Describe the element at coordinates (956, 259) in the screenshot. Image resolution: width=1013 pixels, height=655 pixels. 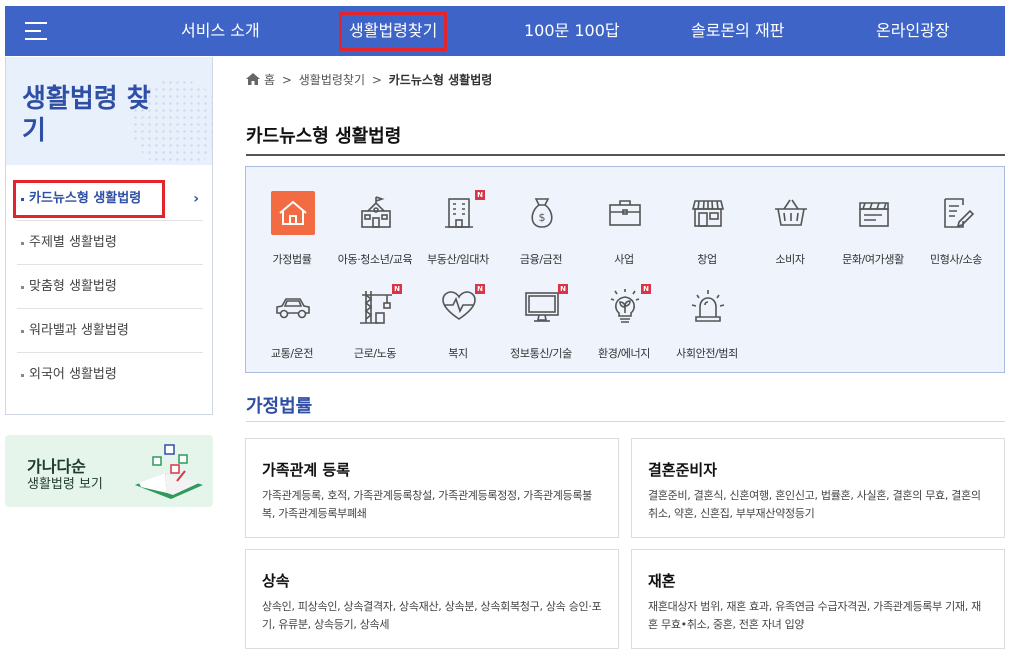
I see `category-label: 민형사/소송` at that location.